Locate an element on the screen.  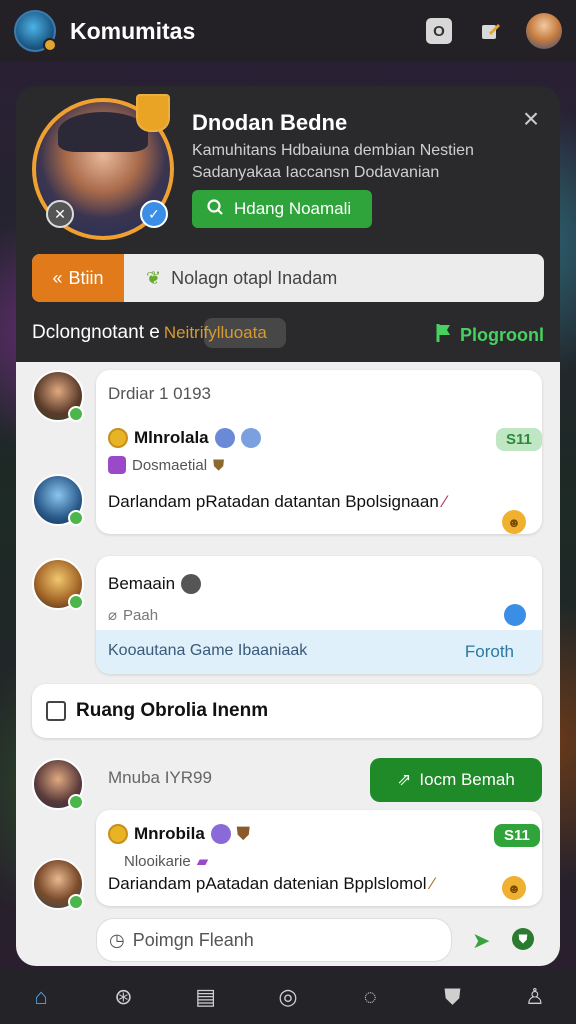
chat-room-label: Ruang Obrolia Inenm is located at coordinates (172, 710).